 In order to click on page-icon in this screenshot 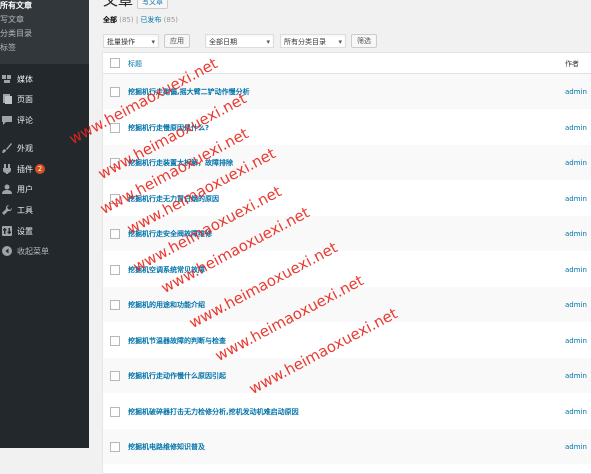, I will do `click(7, 99)`.